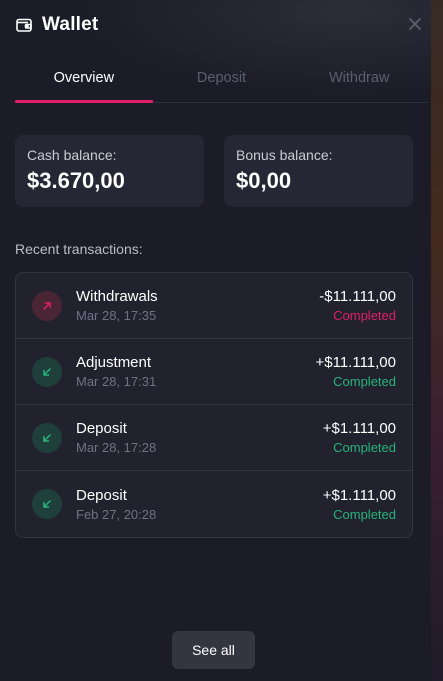  I want to click on close-icon, so click(415, 24).